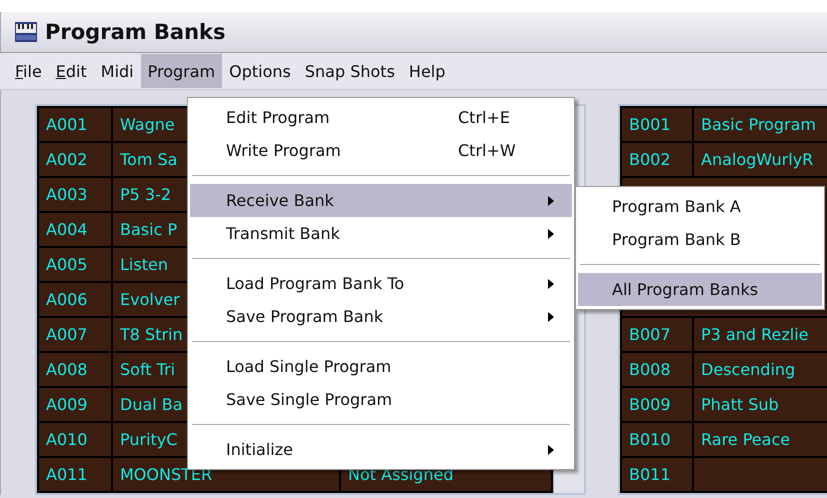 This screenshot has height=498, width=827. Describe the element at coordinates (75, 474) in the screenshot. I see `table-cell: A011` at that location.